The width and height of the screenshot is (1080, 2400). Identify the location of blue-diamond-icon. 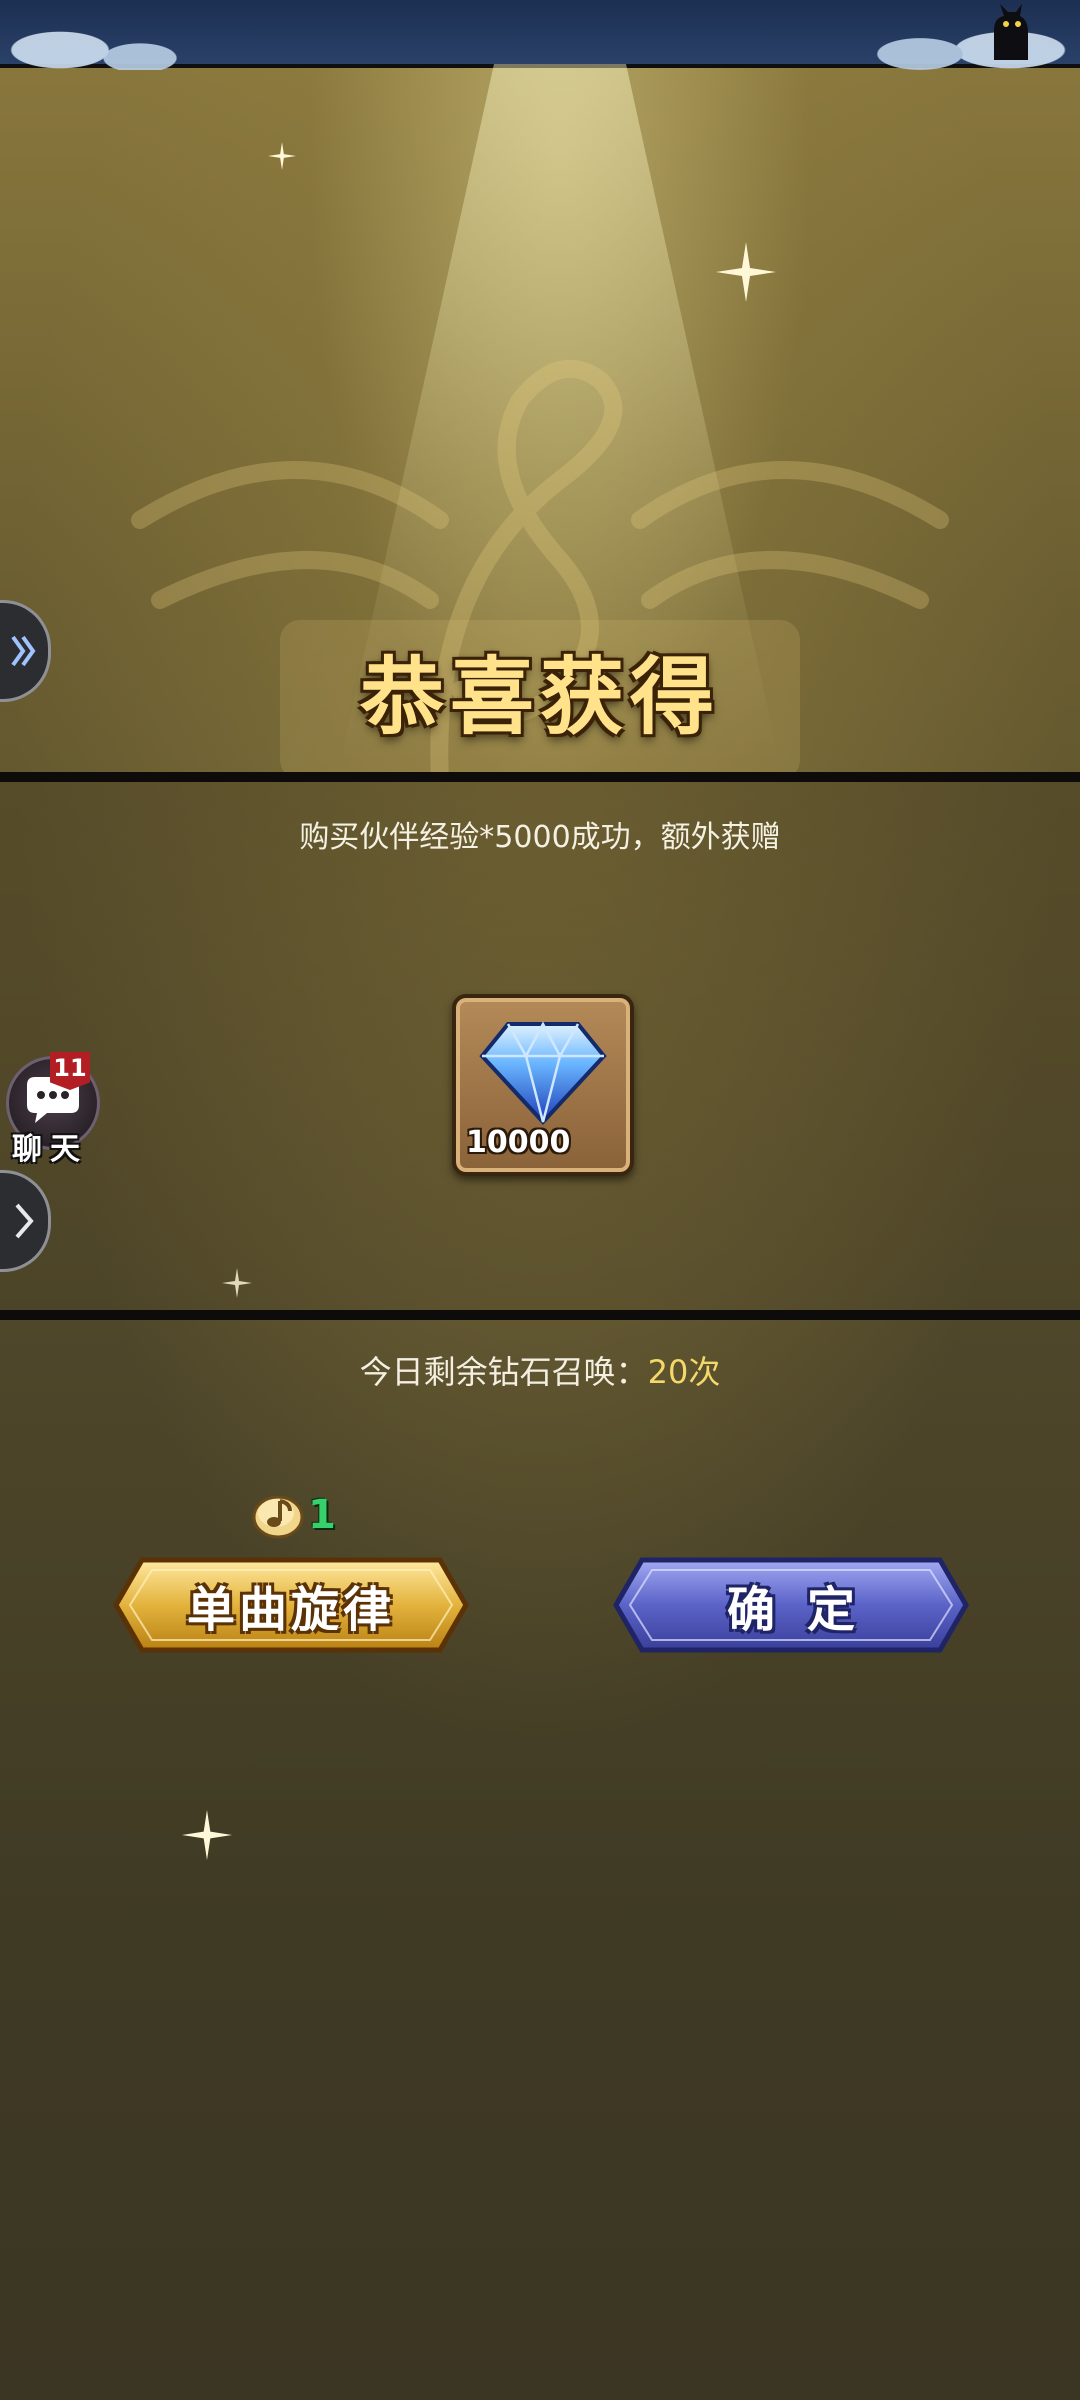
(543, 1073).